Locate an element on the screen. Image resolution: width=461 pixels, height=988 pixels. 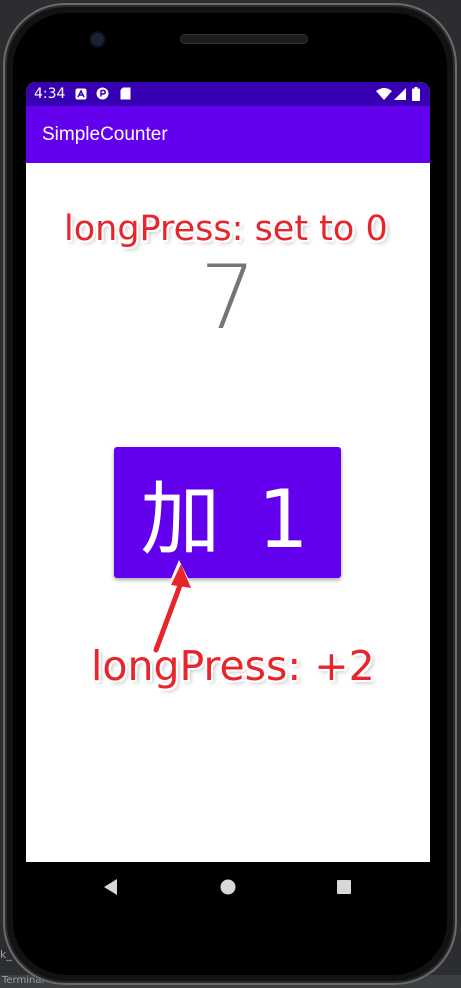
app-toolbar: SimpleCounter is located at coordinates (228, 134).